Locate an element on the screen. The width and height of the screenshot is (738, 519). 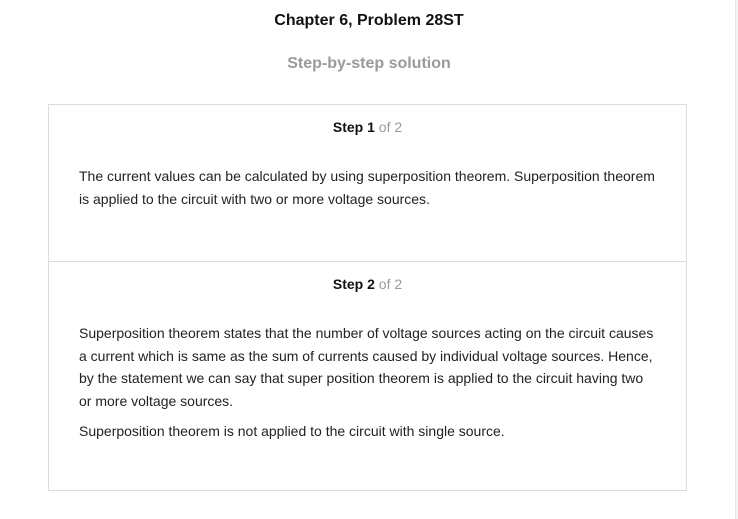
step-number: 1 is located at coordinates (371, 127).